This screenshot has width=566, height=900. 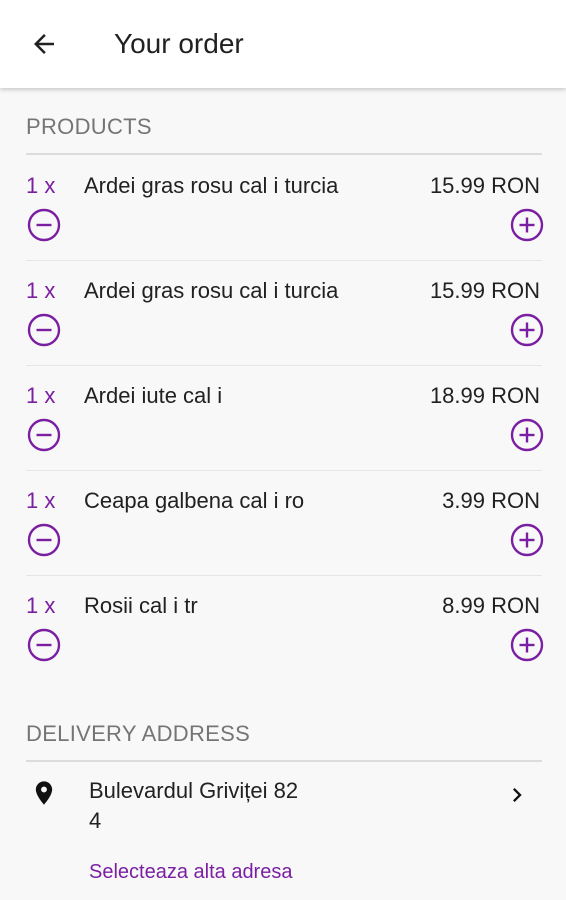 I want to click on app-bar: Your order, so click(x=283, y=44).